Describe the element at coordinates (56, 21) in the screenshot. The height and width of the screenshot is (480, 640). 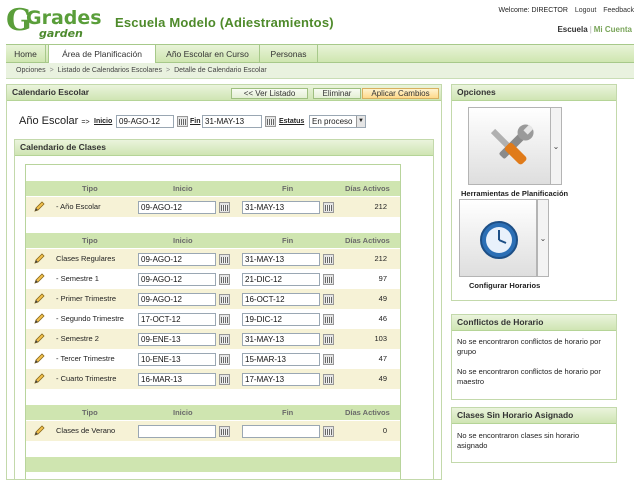
I see `grades-garden-logo: G Grades garden` at that location.